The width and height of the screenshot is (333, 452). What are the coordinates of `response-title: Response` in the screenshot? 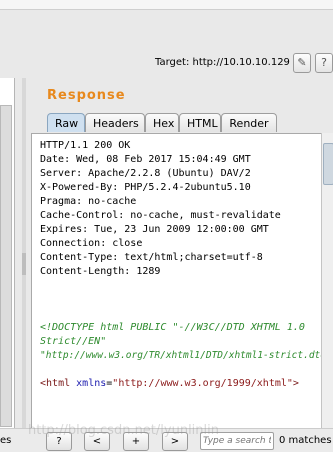 It's located at (86, 95).